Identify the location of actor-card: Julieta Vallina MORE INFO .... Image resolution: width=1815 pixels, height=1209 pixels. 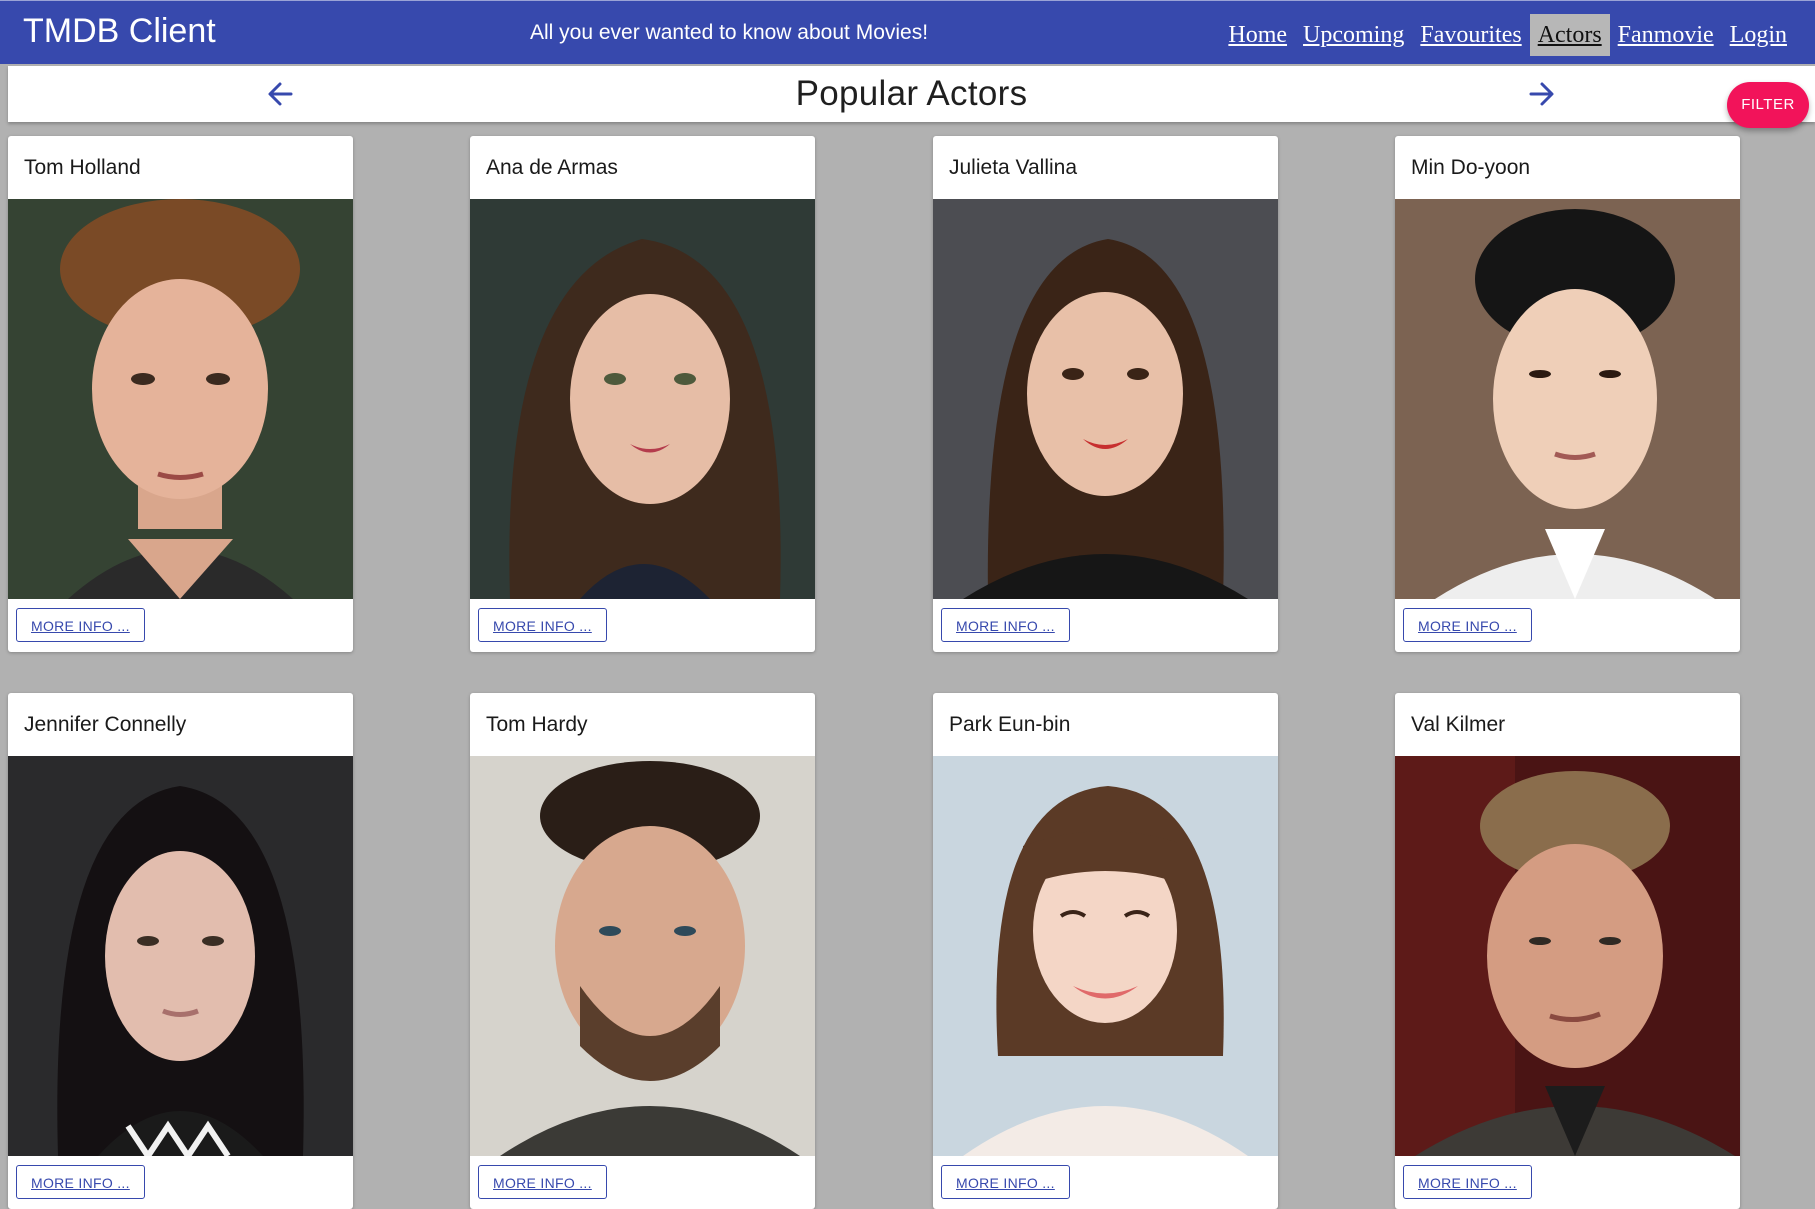
(1105, 394).